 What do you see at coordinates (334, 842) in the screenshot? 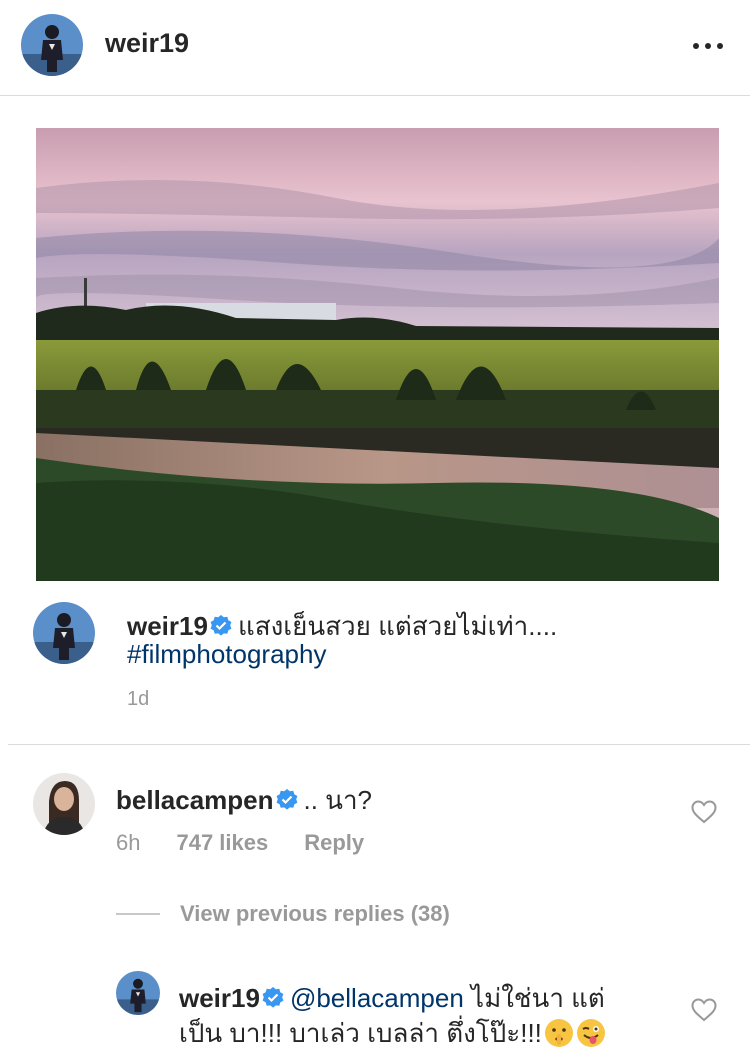
I see `reply-button: Reply` at bounding box center [334, 842].